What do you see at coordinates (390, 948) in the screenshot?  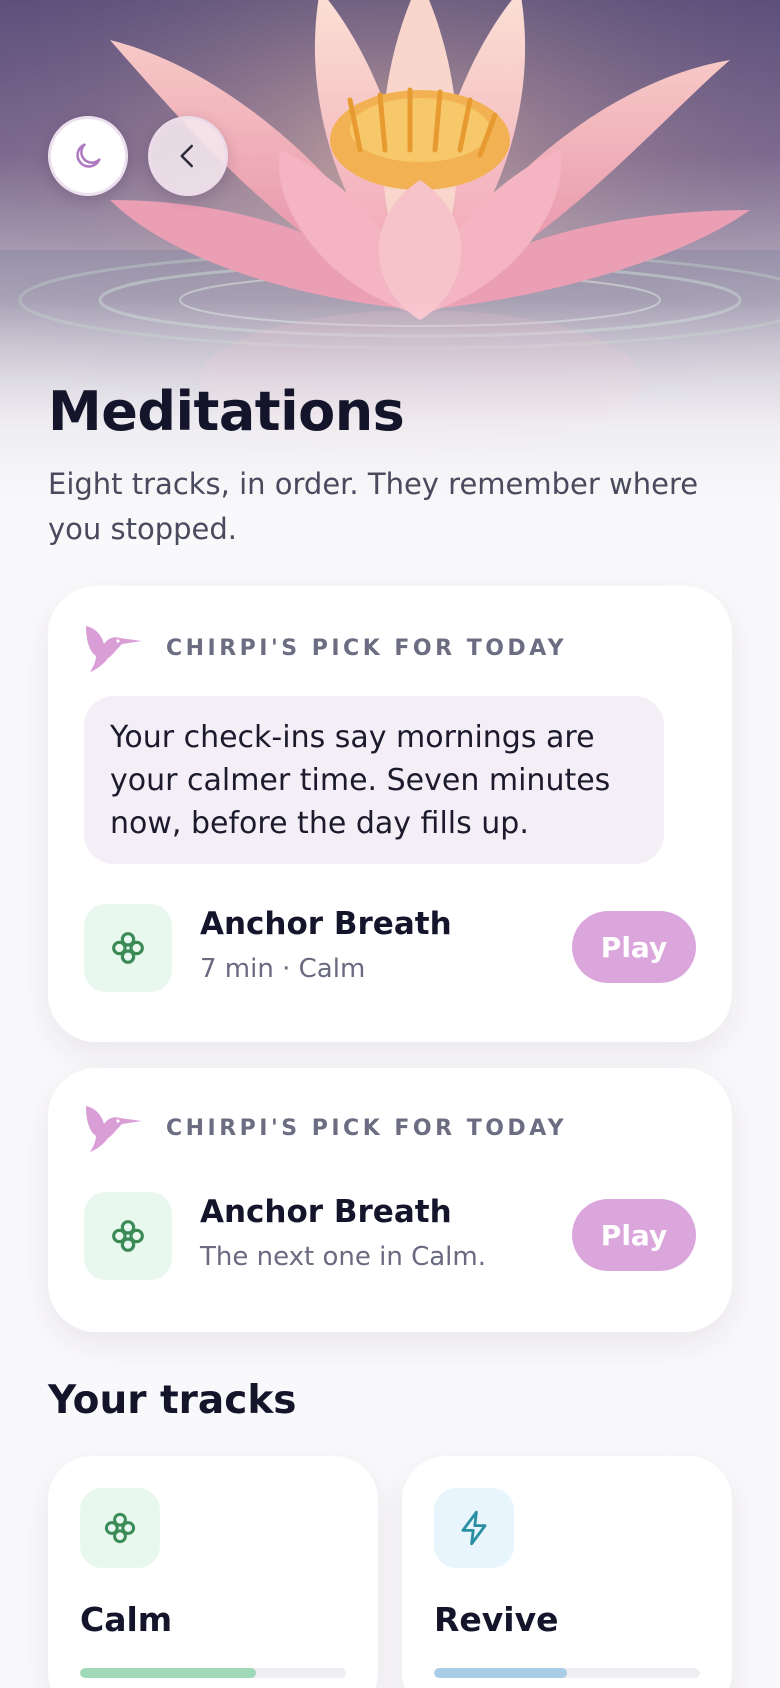 I see `pick-track-row: Anchor Breath 7 min · Calm Play` at bounding box center [390, 948].